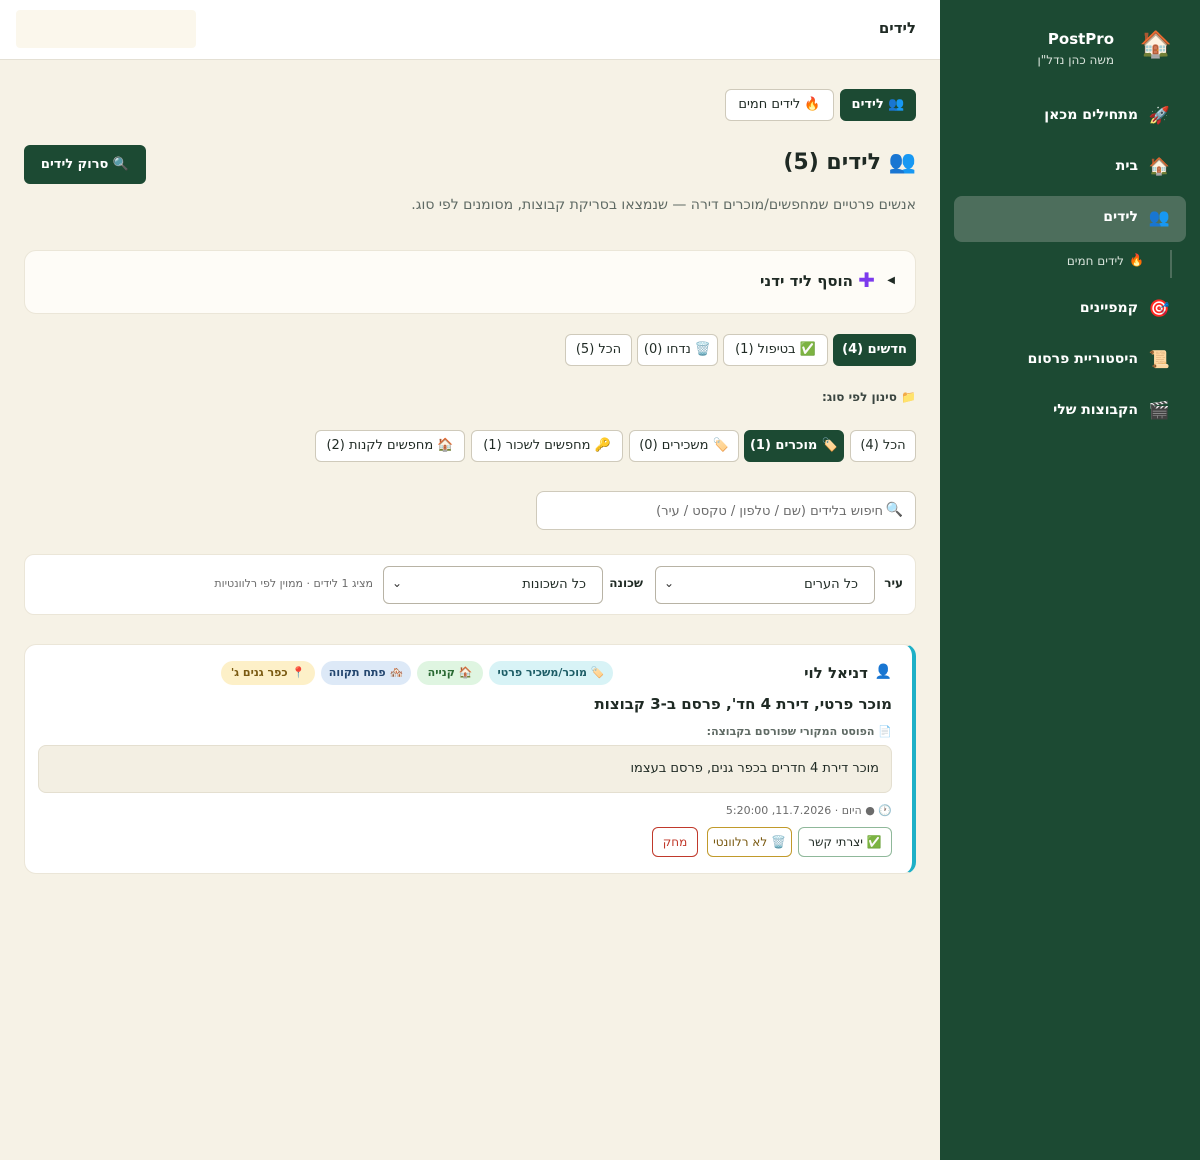 This screenshot has width=1200, height=1160. I want to click on house-icon: 🏠, so click(1159, 167).